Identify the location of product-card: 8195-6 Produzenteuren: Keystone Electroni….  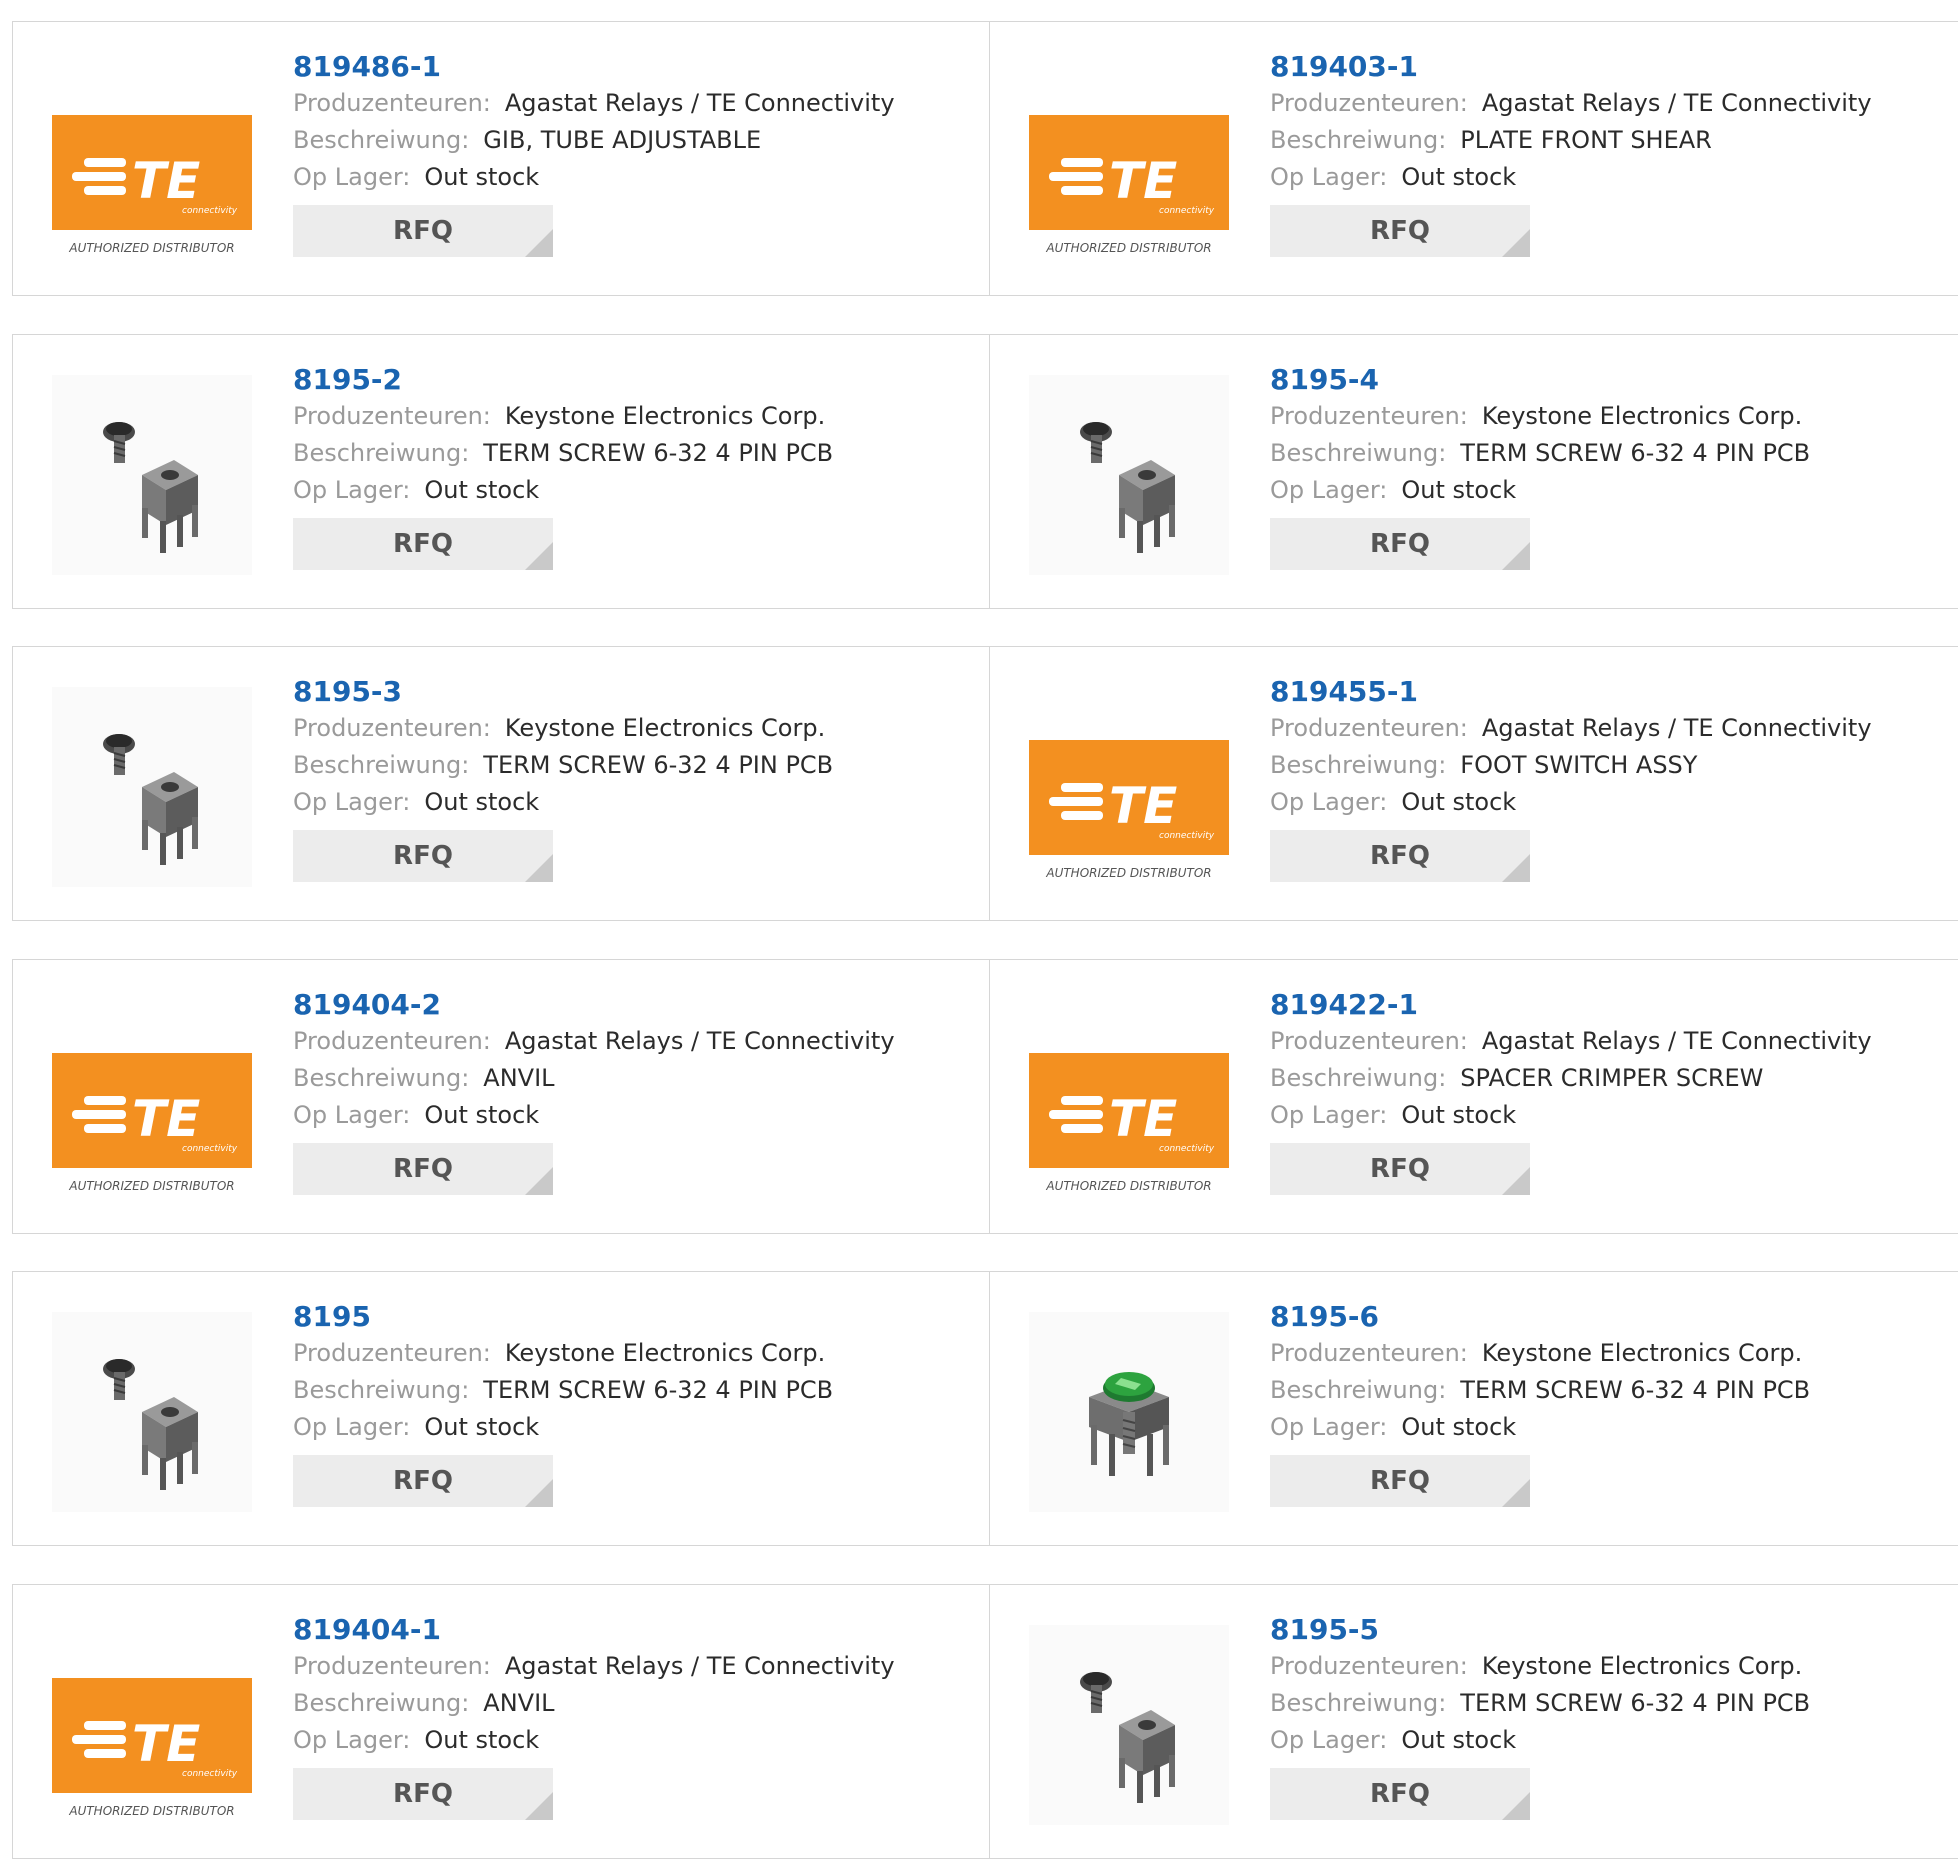
(1473, 1408).